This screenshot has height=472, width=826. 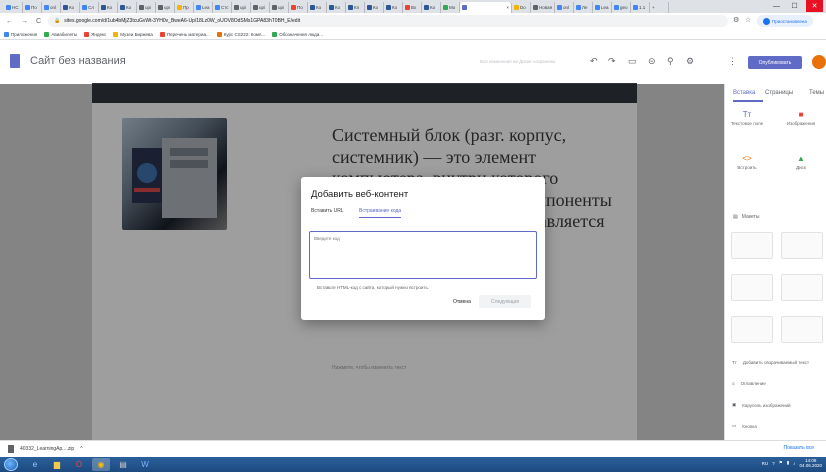 What do you see at coordinates (412, 7) in the screenshot?
I see `browser-tab: Вх` at bounding box center [412, 7].